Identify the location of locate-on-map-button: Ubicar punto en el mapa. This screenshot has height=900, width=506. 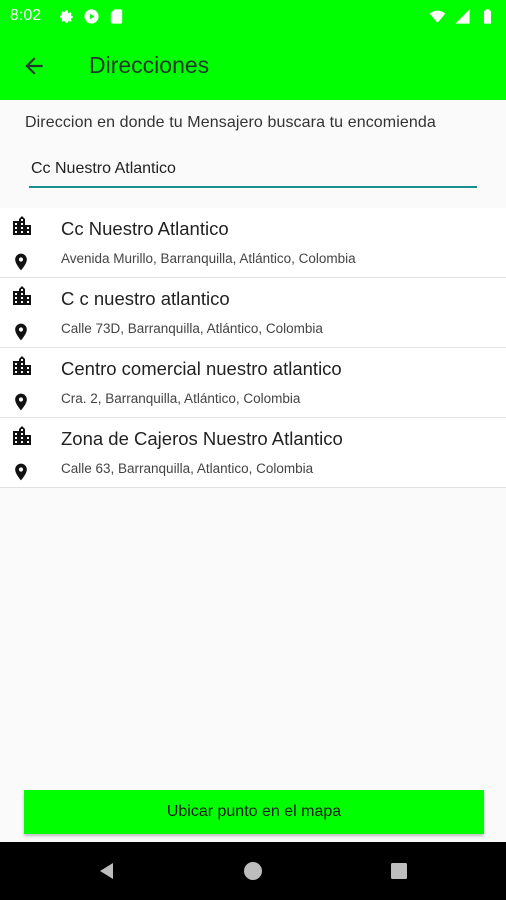
(254, 812).